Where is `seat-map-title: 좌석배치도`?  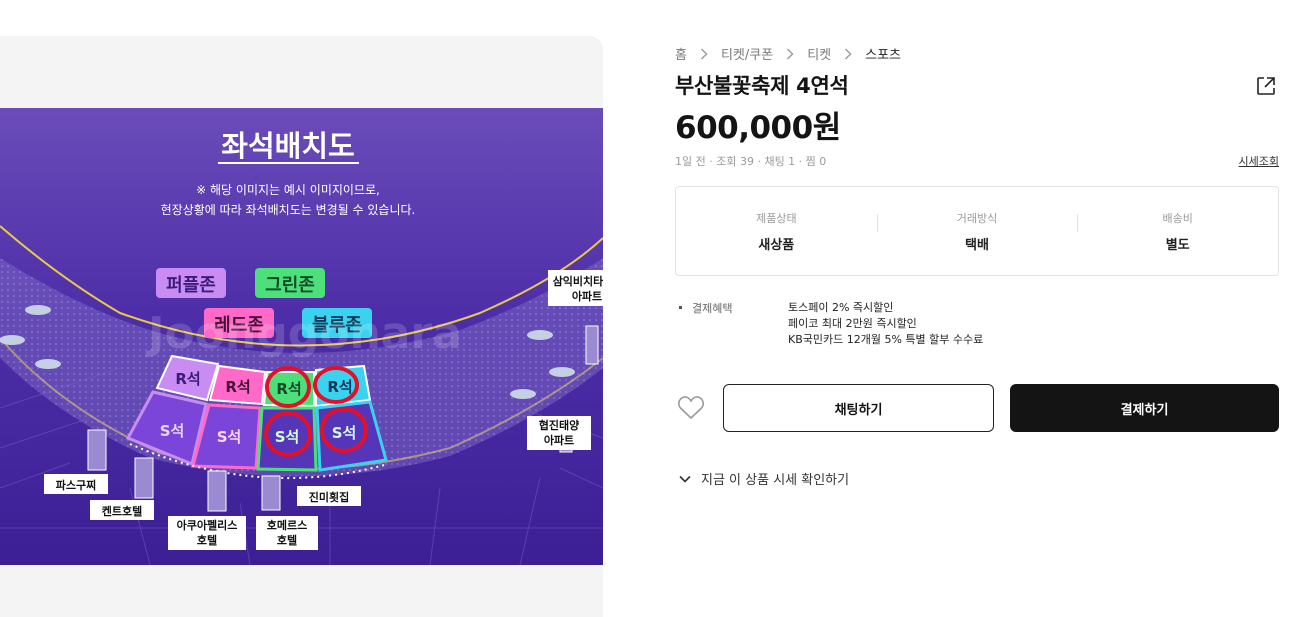
seat-map-title: 좌석배치도 is located at coordinates (287, 146).